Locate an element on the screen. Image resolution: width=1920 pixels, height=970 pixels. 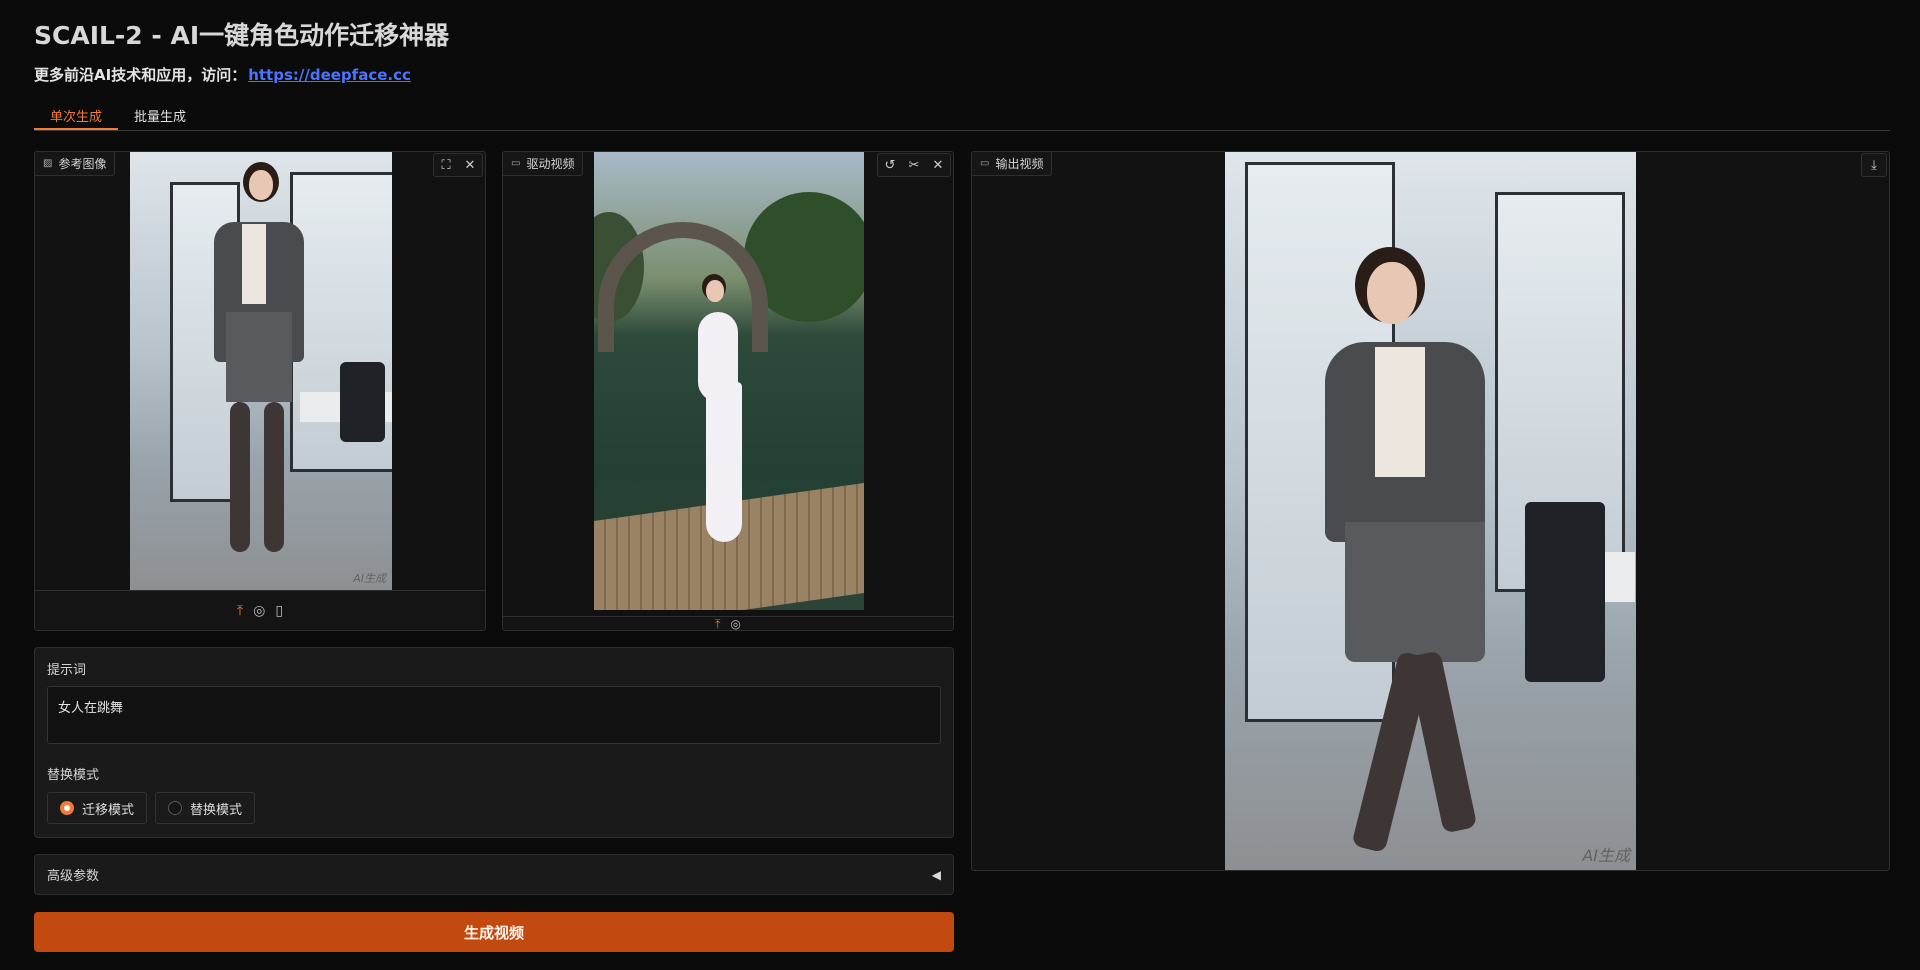
output-video-label: ▭ 输出视频 is located at coordinates (1012, 164).